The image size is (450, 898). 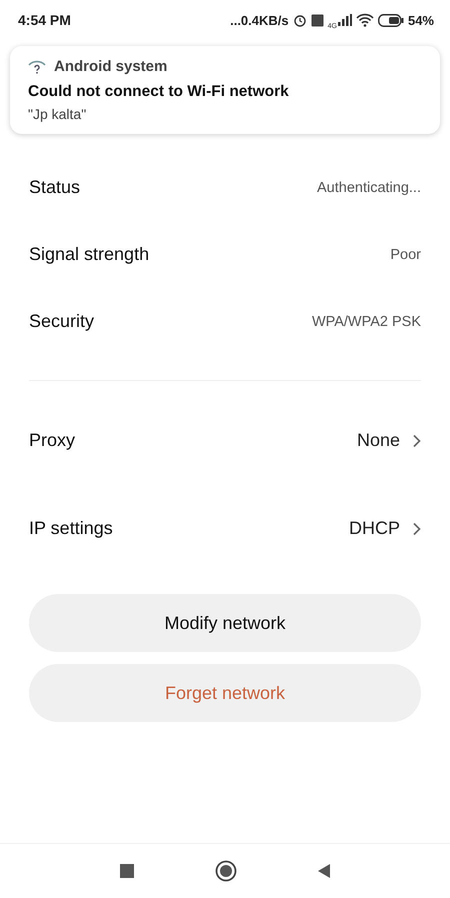 What do you see at coordinates (259, 20) in the screenshot?
I see `network-speed: ...0.4KB/s` at bounding box center [259, 20].